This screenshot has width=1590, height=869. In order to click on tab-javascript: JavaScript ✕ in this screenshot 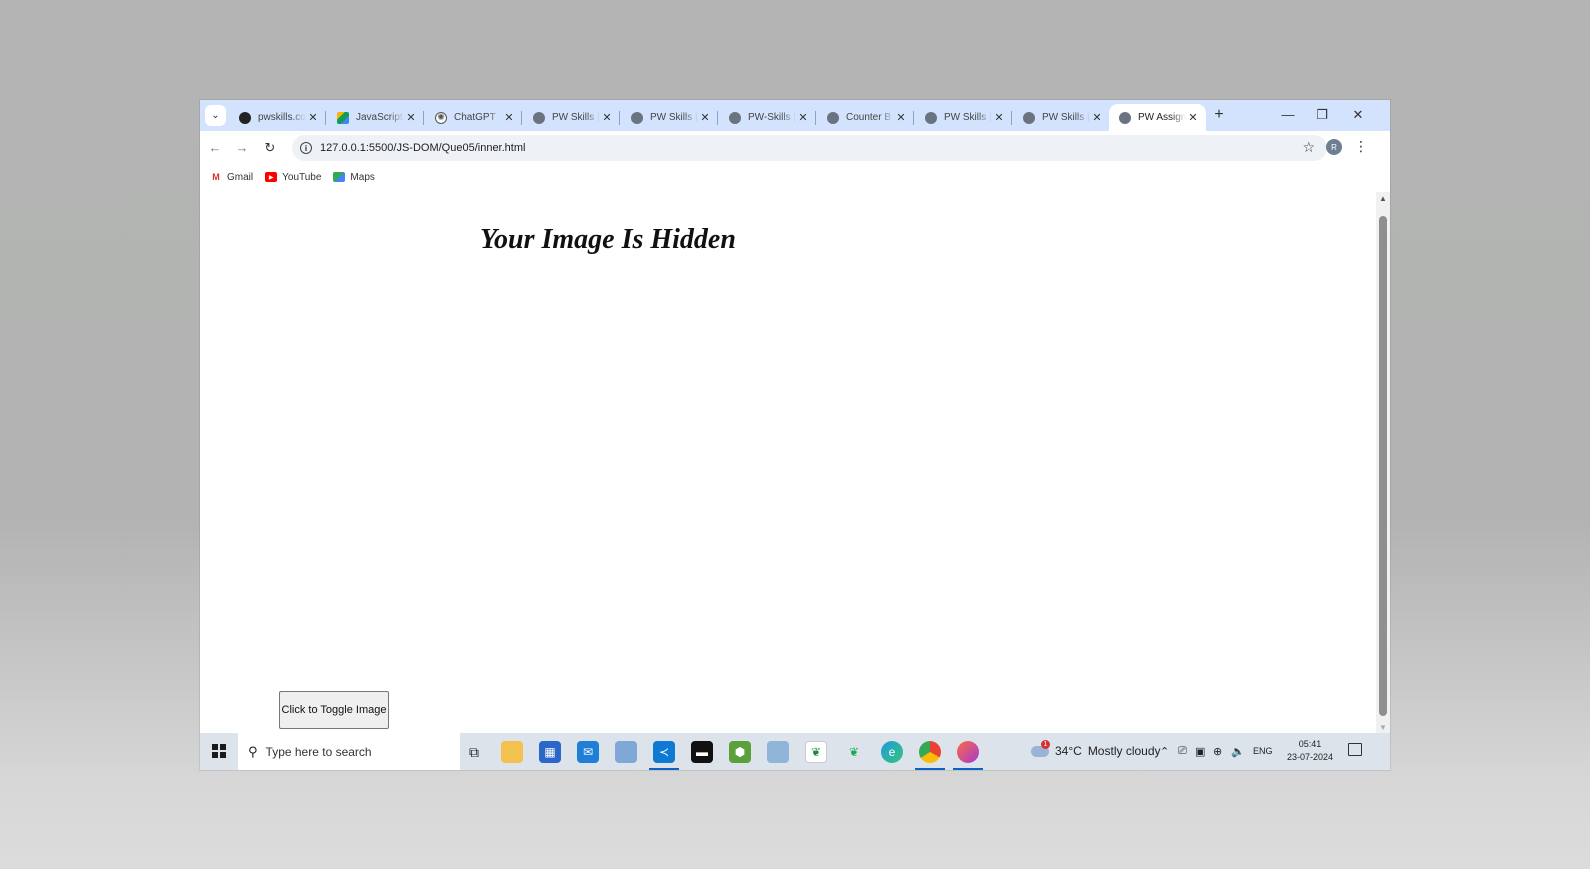, I will do `click(375, 117)`.